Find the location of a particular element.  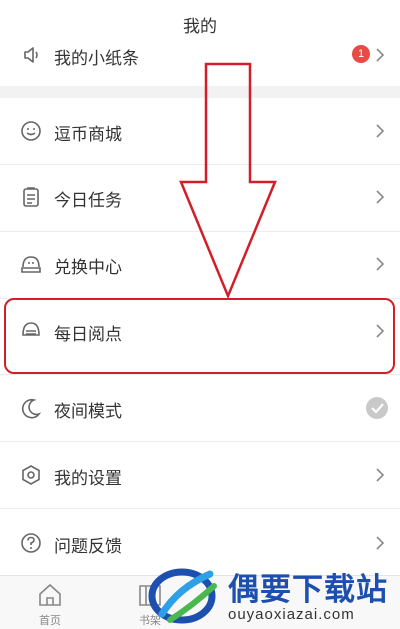

menu-item-label: 我的设置 is located at coordinates (88, 479).